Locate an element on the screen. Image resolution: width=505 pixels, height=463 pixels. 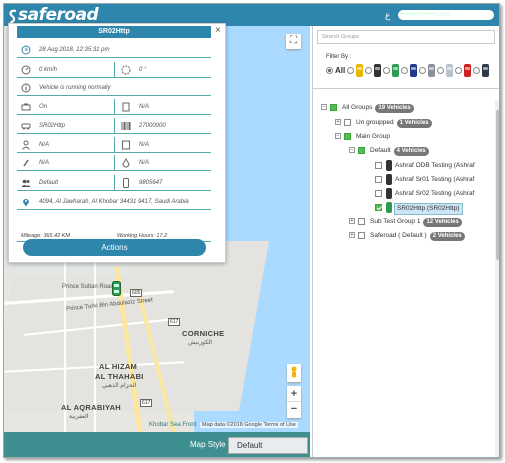
status-text: Vehicle is running normally is located at coordinates (75, 88).